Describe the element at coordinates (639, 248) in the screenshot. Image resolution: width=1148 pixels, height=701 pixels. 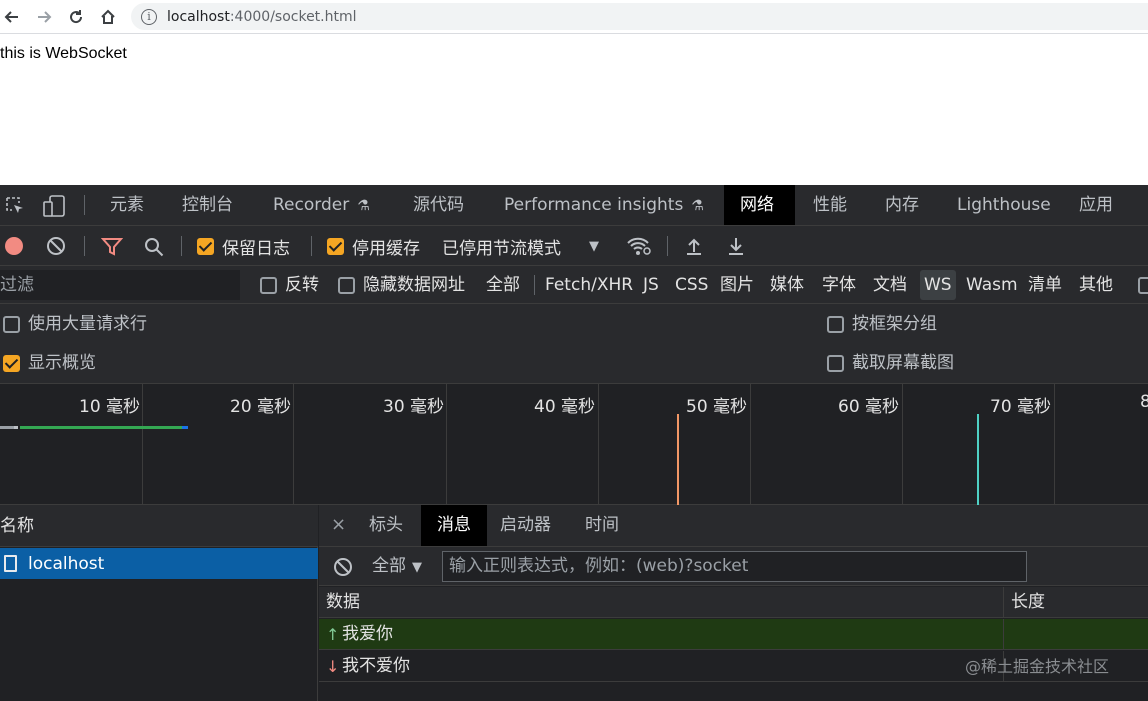
I see `network-conditions-icon` at that location.